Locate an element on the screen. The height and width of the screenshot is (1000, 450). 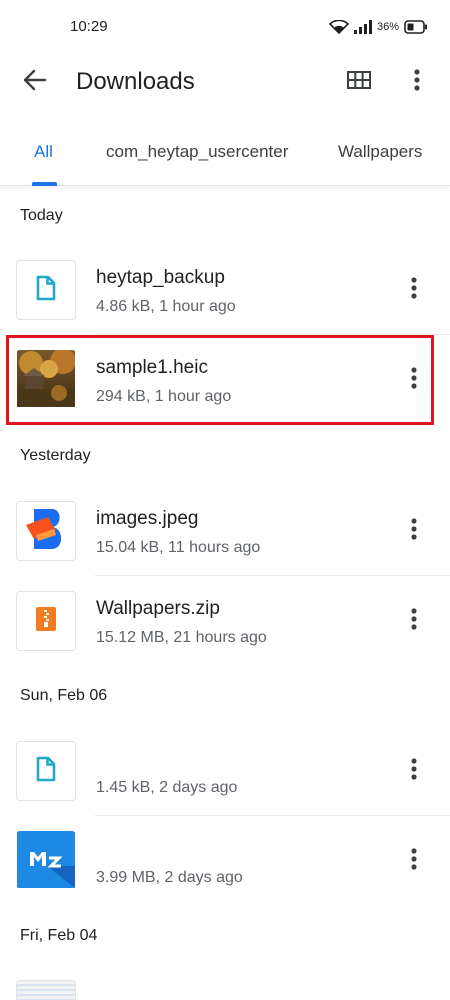
app-logo-icon is located at coordinates (46, 861).